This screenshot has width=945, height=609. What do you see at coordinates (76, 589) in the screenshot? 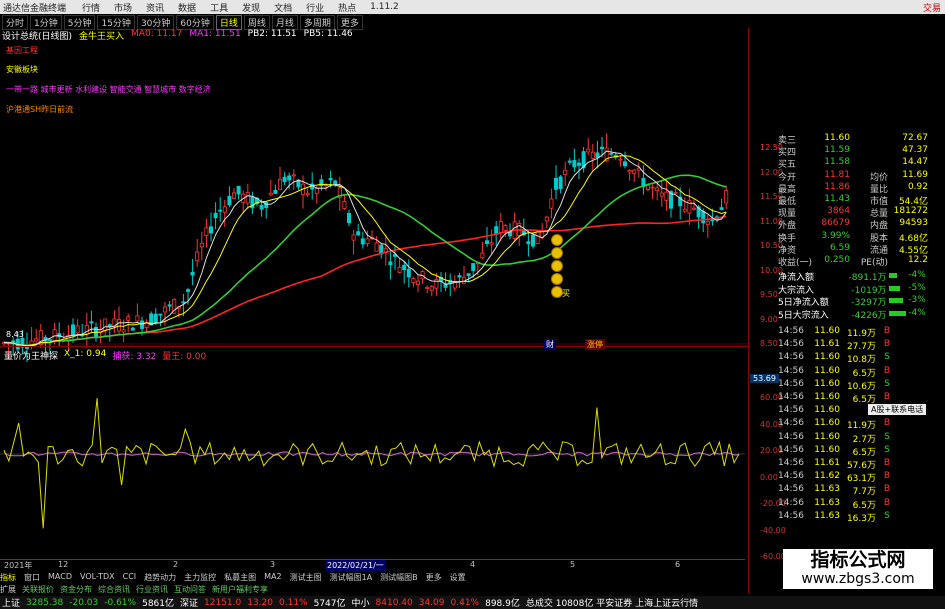
I see `extension-tab: 资金分布` at bounding box center [76, 589].